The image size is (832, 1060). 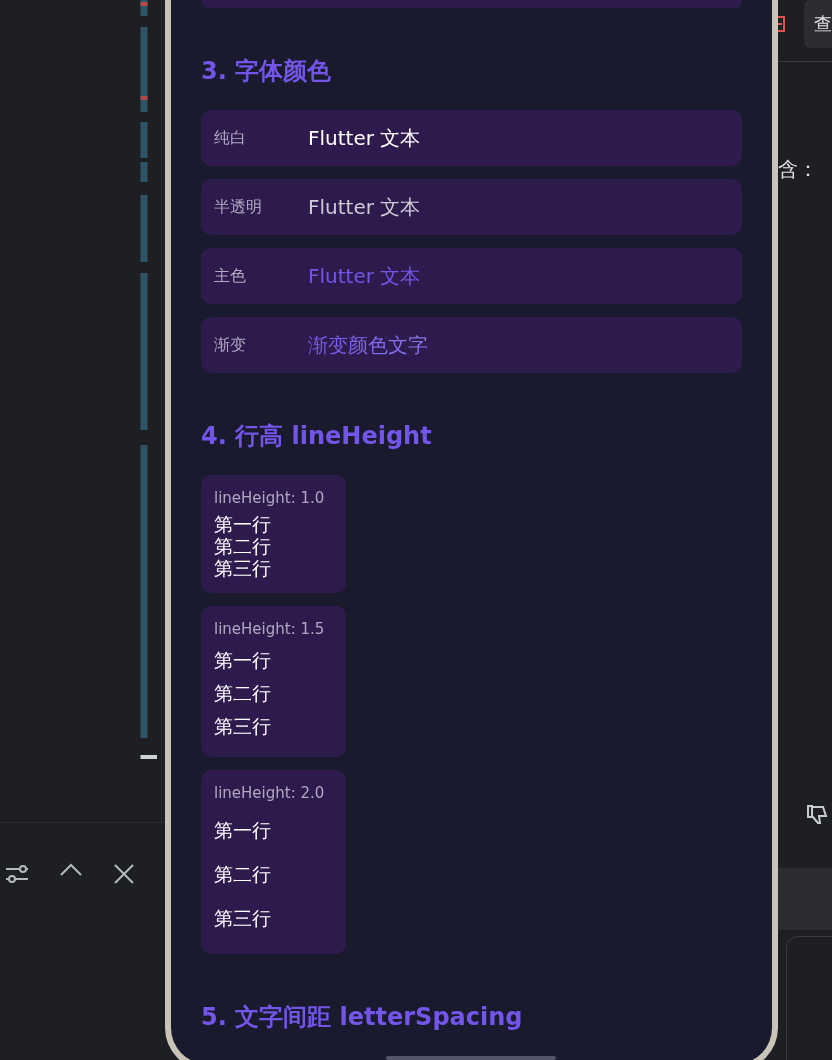 I want to click on body-text: 含：, so click(x=798, y=169).